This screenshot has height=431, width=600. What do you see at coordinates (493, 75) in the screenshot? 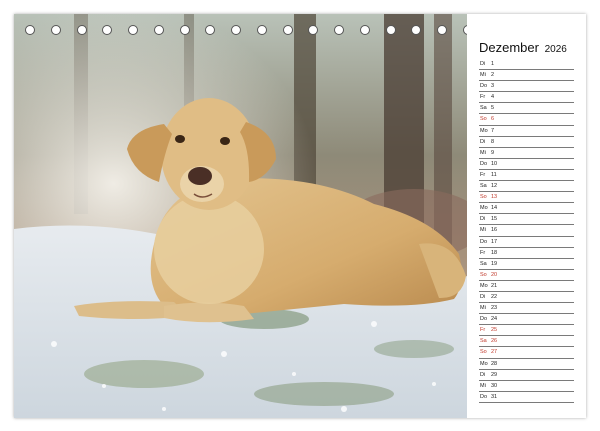
I see `day-number: 2` at bounding box center [493, 75].